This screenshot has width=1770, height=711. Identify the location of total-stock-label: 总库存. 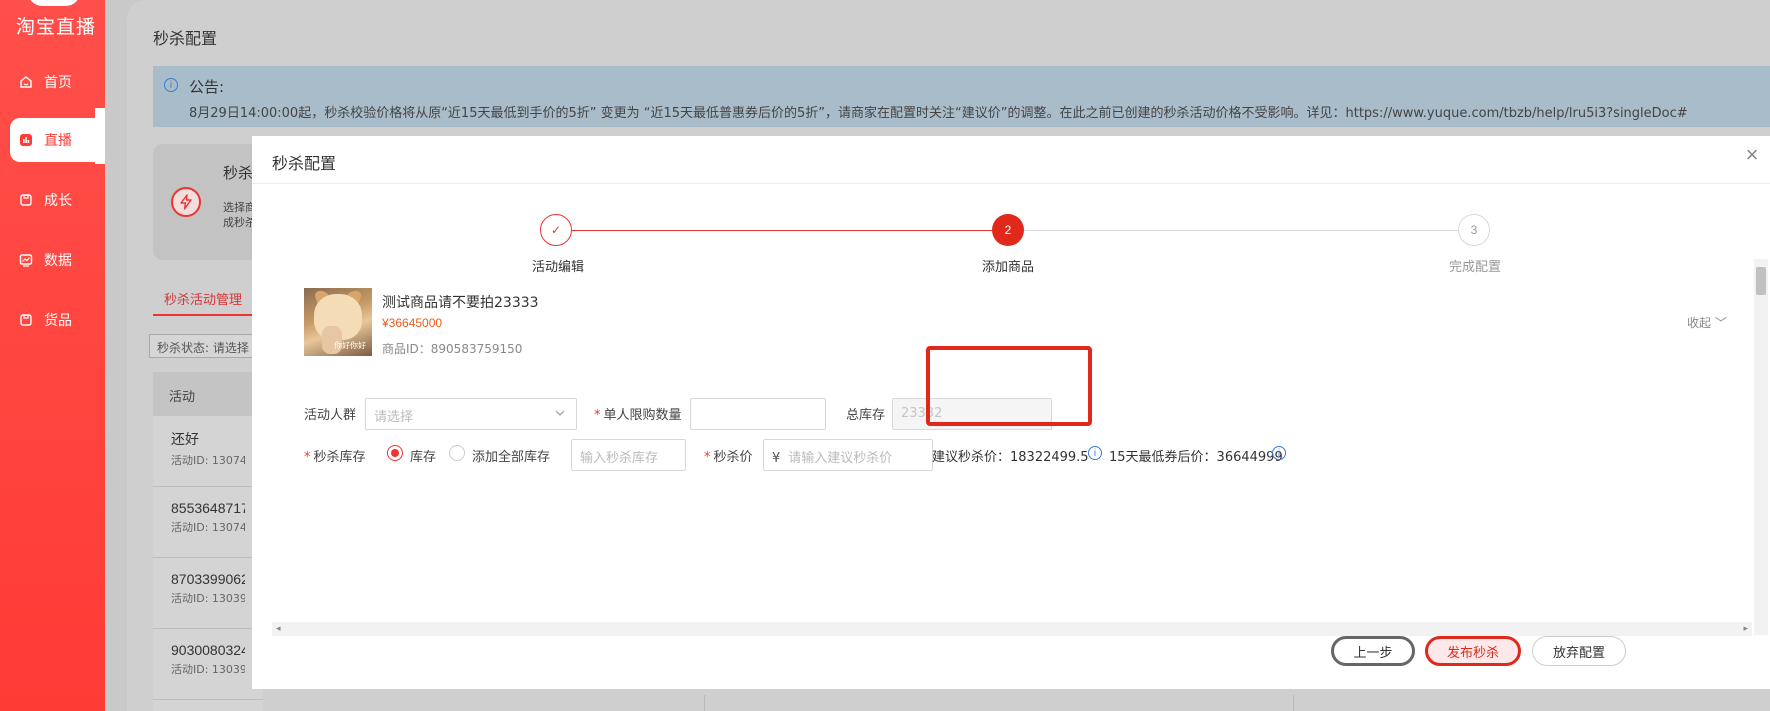
(866, 415).